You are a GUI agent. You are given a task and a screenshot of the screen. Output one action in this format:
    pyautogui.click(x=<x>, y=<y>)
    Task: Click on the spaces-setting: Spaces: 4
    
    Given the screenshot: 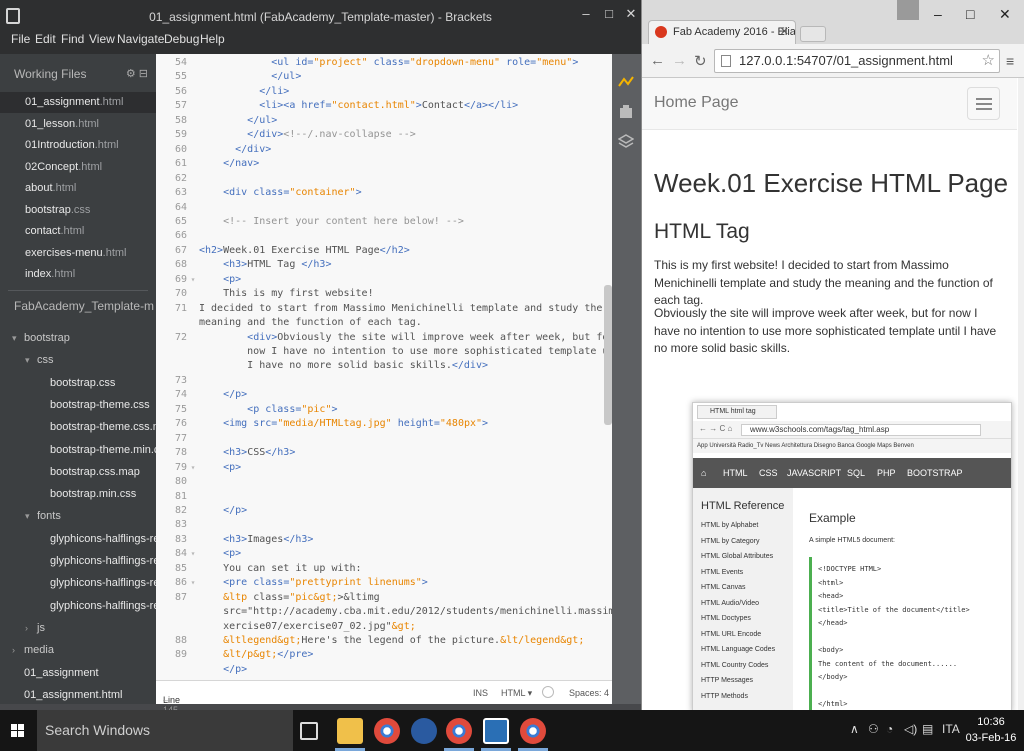 What is the action you would take?
    pyautogui.click(x=589, y=693)
    